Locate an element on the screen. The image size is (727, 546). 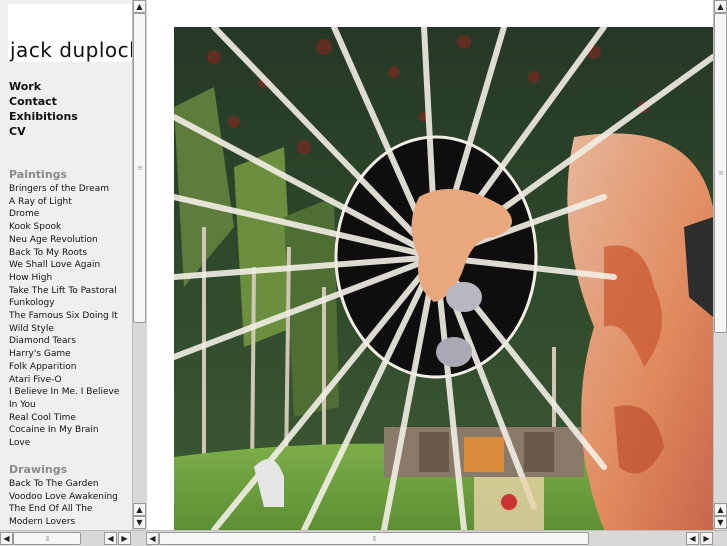
main-hscroll-left-inner-button: ◀ is located at coordinates (692, 538).